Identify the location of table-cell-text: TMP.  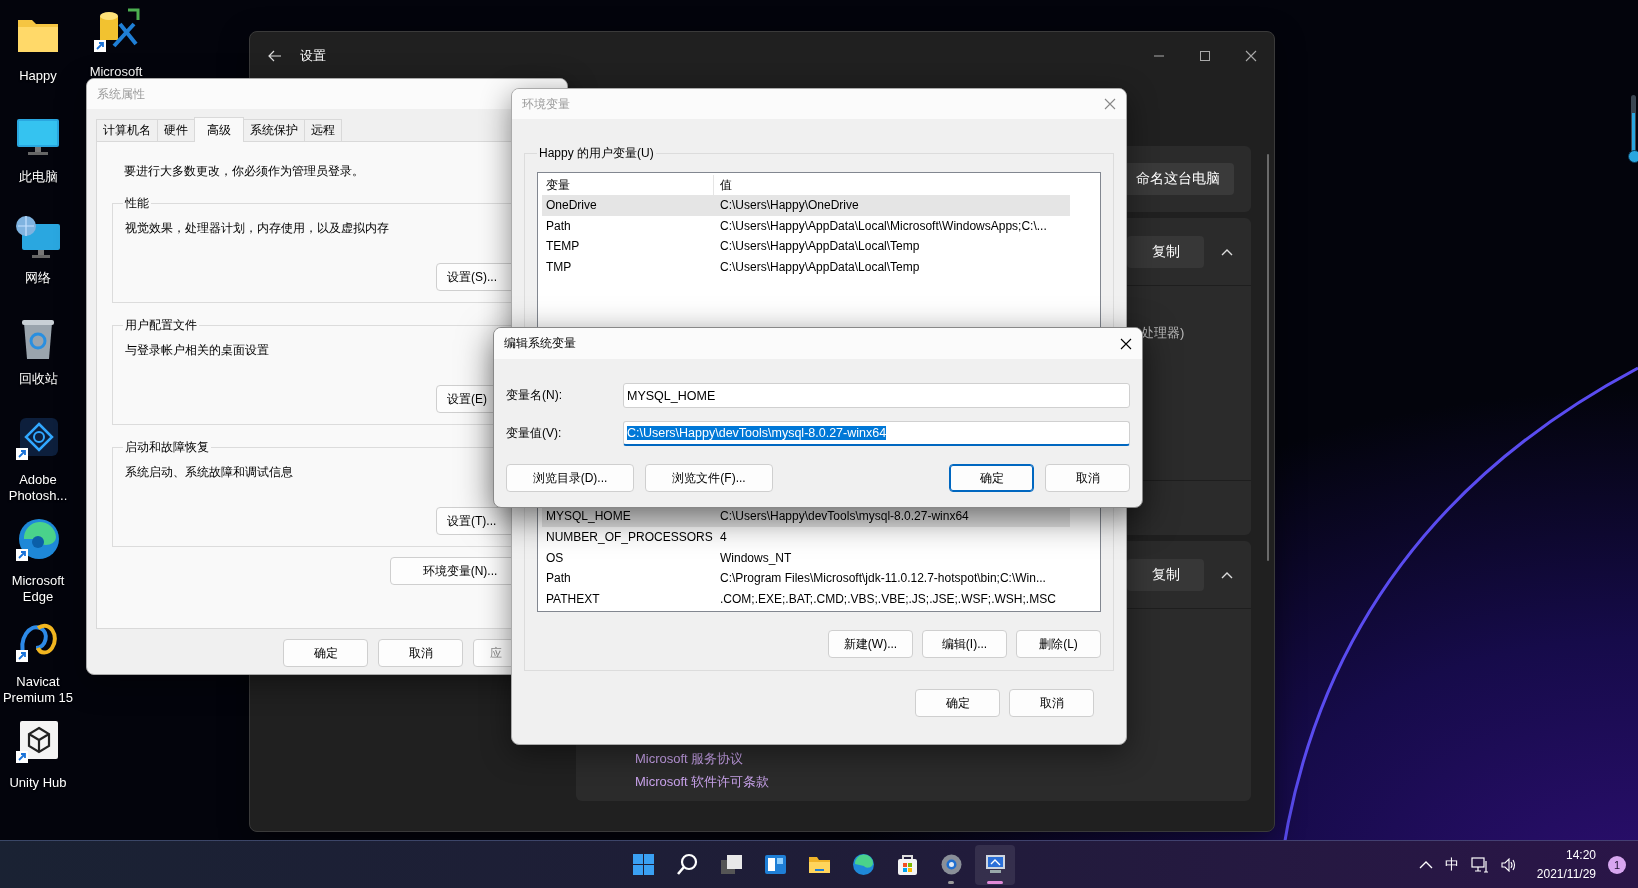
(559, 267).